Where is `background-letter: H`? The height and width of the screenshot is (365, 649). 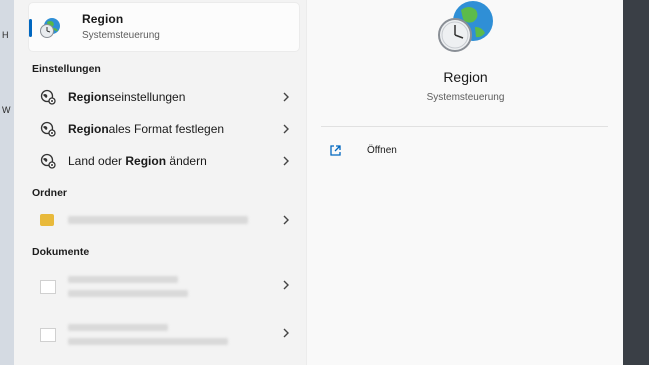 background-letter: H is located at coordinates (5, 35).